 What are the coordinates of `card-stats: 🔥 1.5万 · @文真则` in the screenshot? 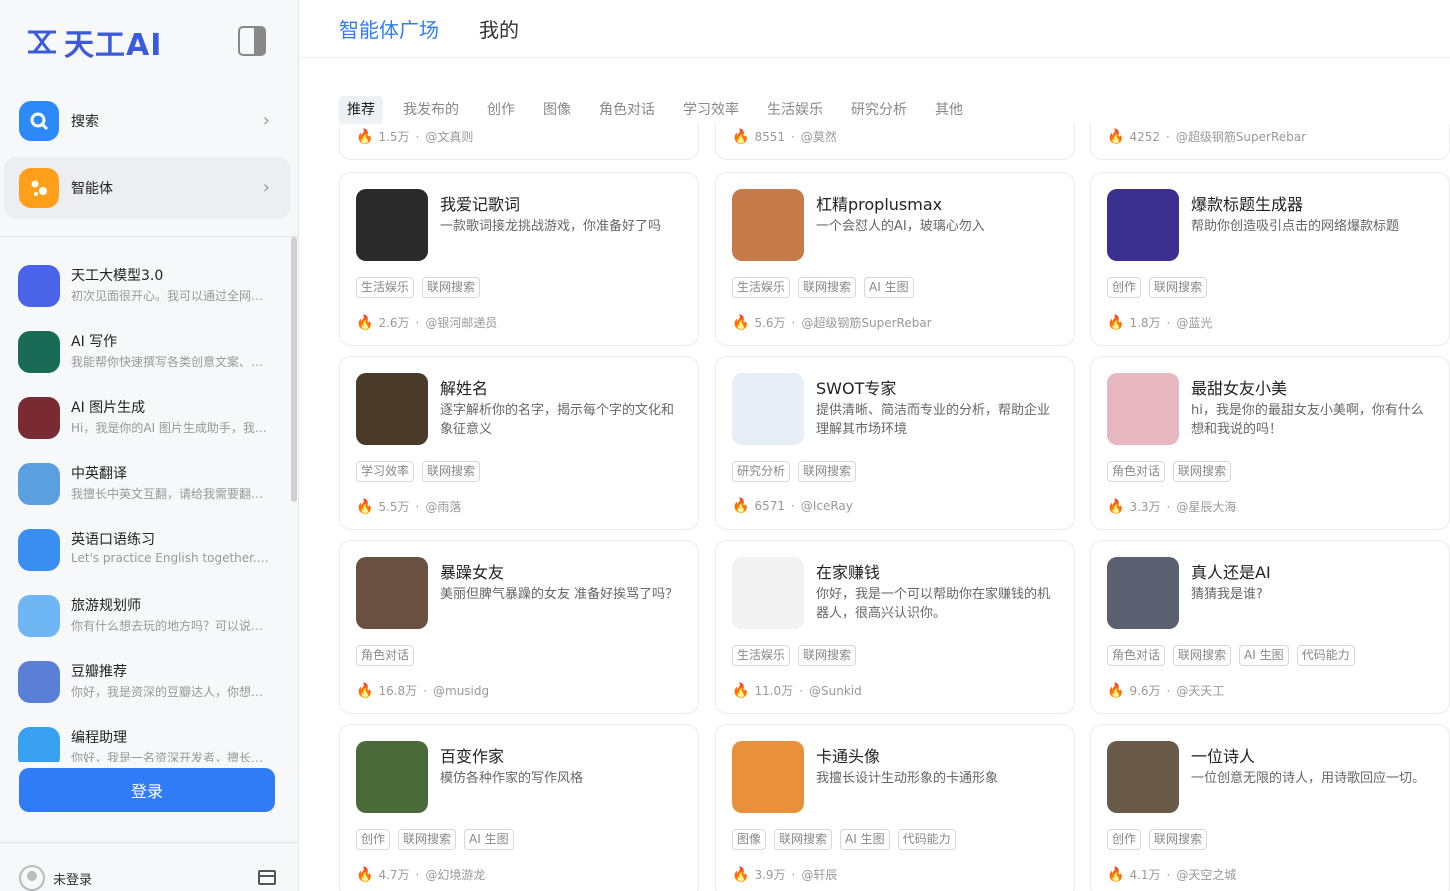 It's located at (414, 136).